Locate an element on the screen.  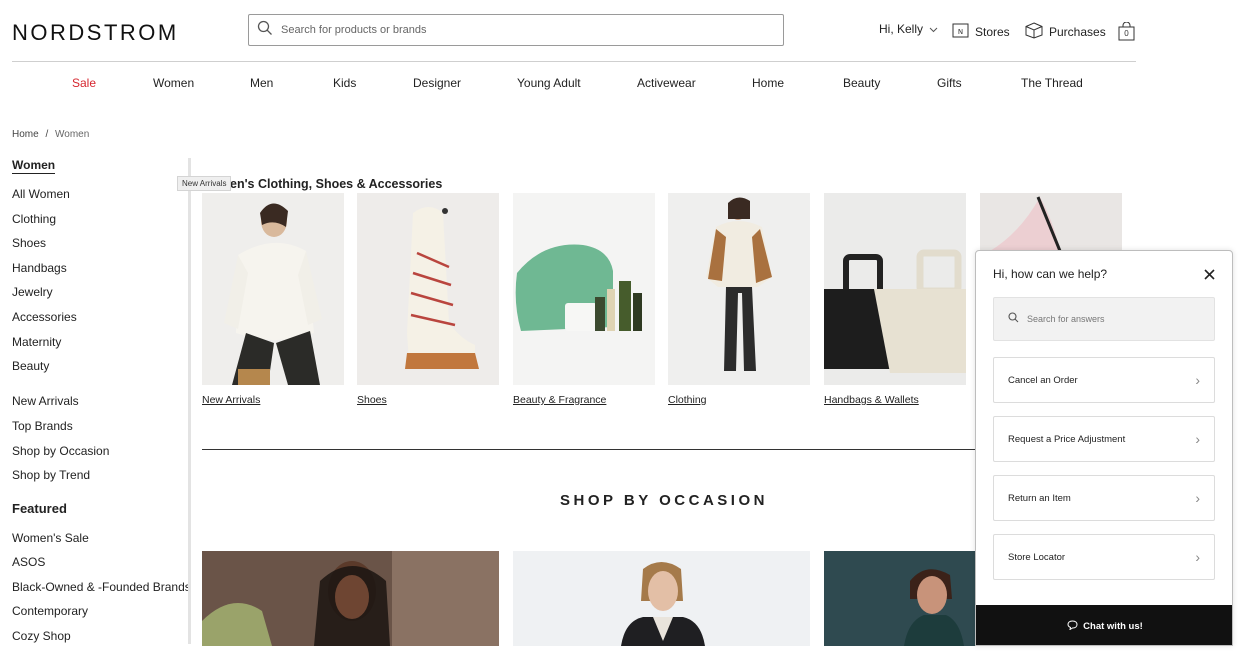
product-image-sweater is located at coordinates (273, 289).